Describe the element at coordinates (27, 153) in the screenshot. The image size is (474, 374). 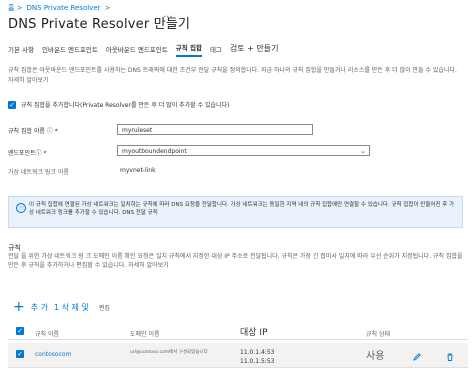
I see `endpoint-label: 엔드포인트ⓘ *` at that location.